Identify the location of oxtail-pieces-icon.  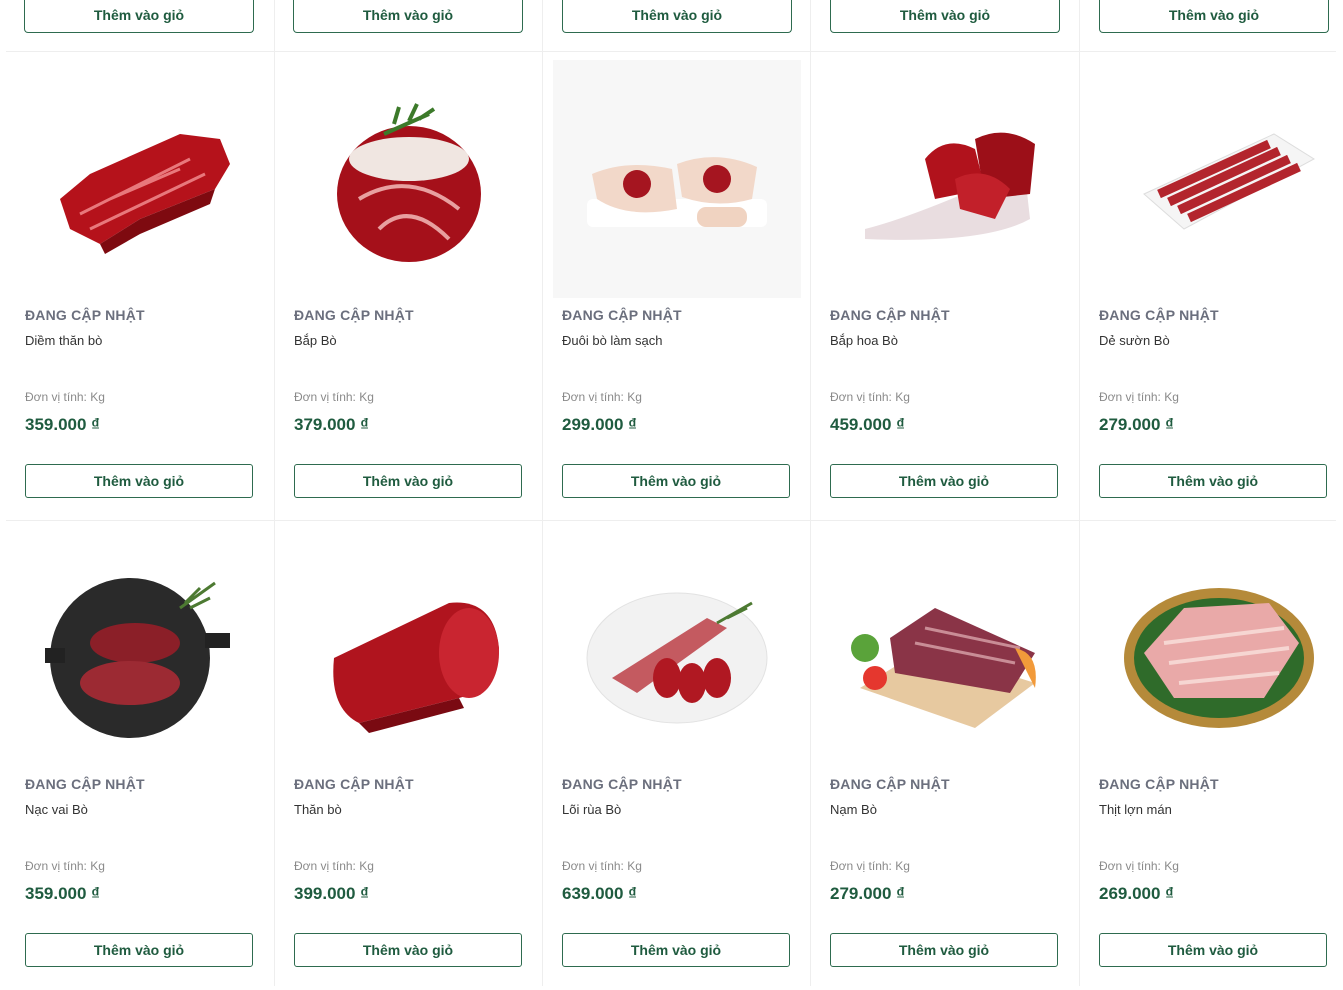
(677, 192).